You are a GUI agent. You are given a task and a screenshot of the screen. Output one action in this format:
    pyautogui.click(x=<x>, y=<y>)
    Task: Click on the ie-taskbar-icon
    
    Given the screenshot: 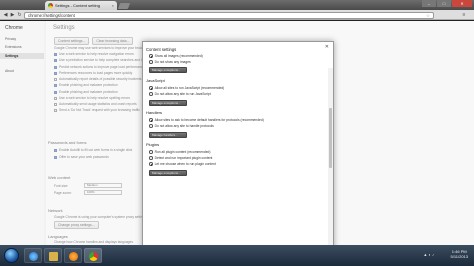 What is the action you would take?
    pyautogui.click(x=33, y=255)
    